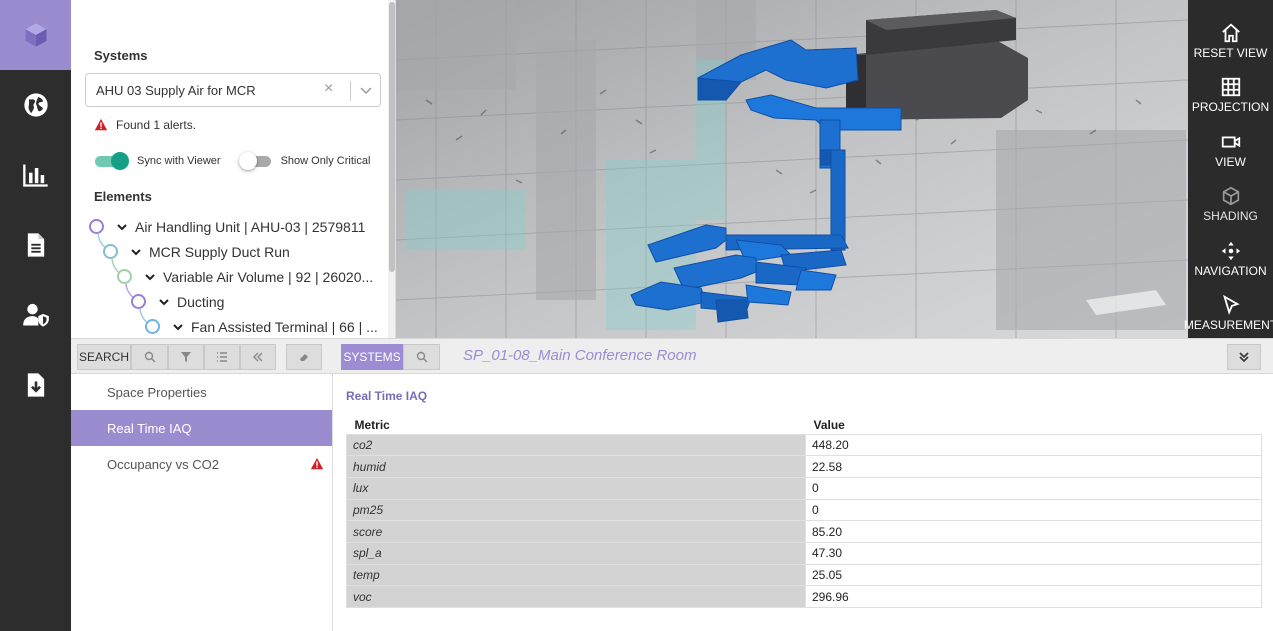 The height and width of the screenshot is (631, 1273). Describe the element at coordinates (1230, 99) in the screenshot. I see `projection-button: PROJECTION` at that location.